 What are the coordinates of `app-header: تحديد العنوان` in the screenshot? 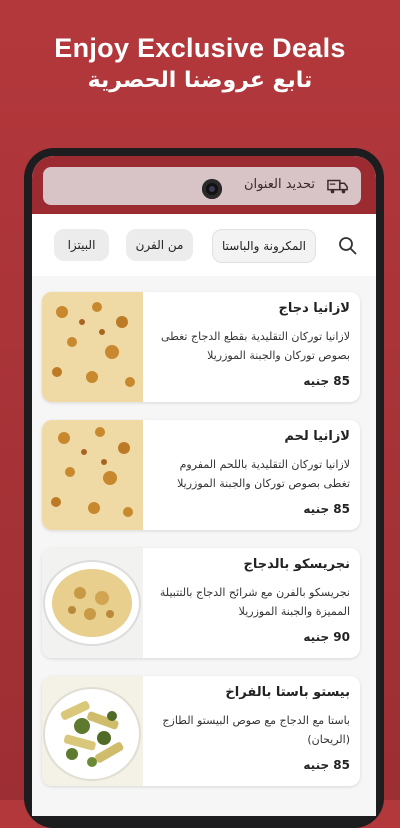 It's located at (204, 185).